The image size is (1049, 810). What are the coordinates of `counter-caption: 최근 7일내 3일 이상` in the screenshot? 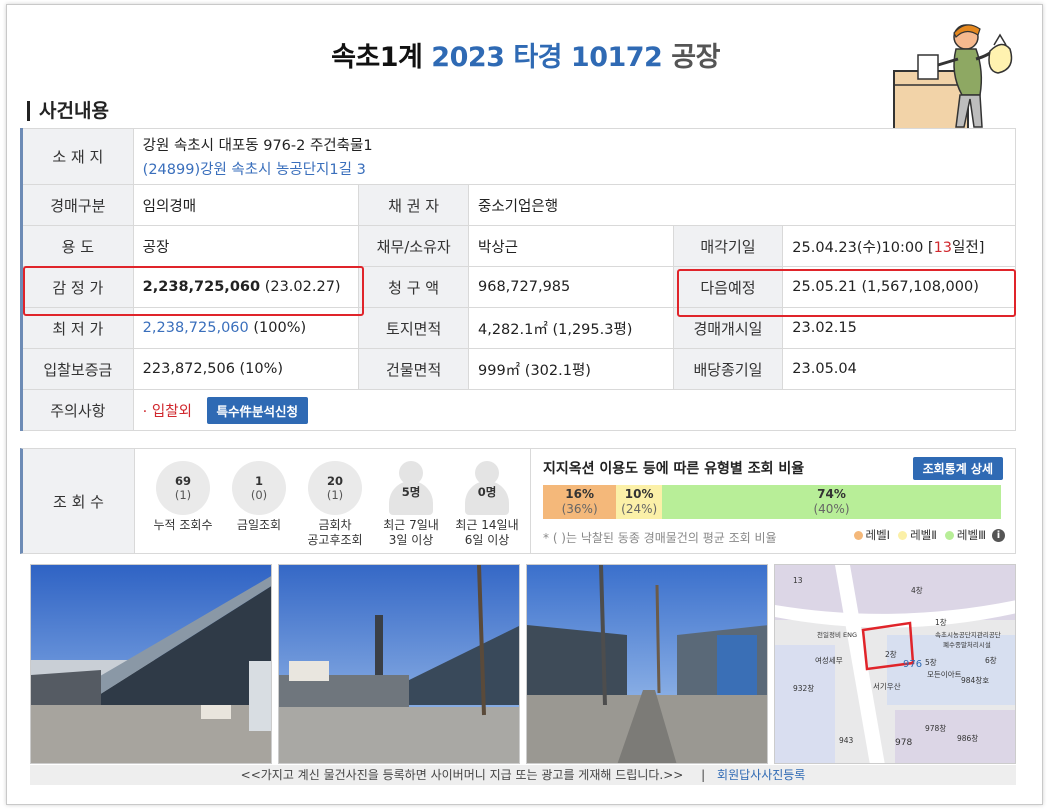 It's located at (411, 533).